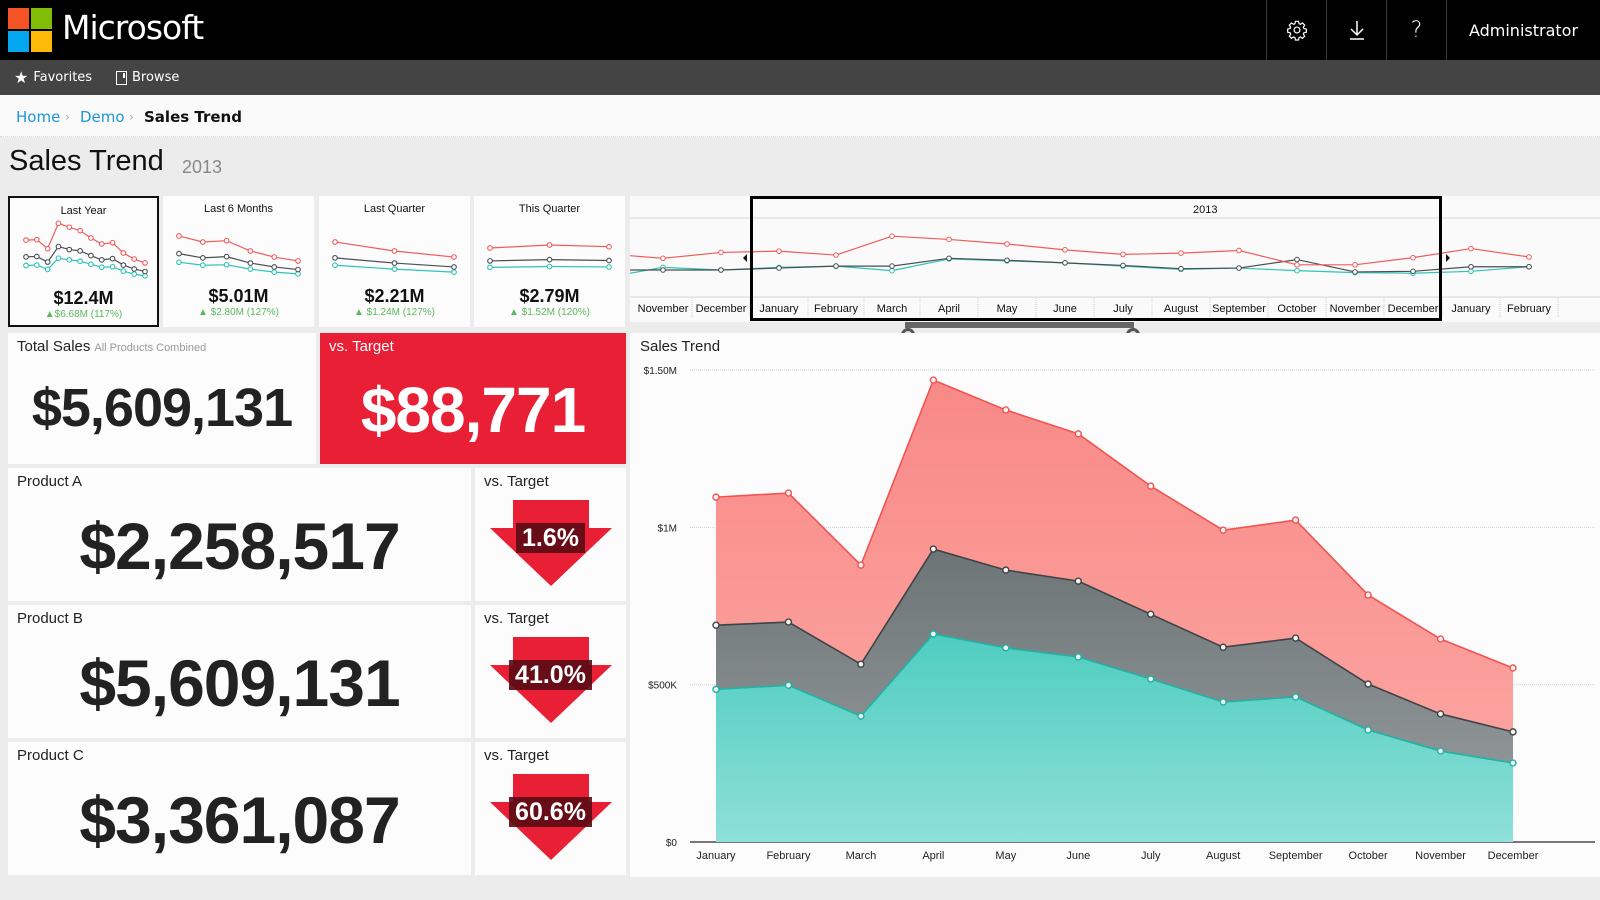 This screenshot has width=1600, height=900. I want to click on favorites-link: ★ Favorites, so click(53, 77).